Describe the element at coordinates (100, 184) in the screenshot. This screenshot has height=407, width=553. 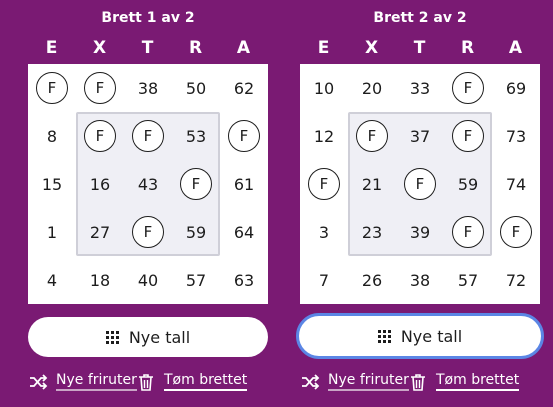
I see `number-cell: 16` at that location.